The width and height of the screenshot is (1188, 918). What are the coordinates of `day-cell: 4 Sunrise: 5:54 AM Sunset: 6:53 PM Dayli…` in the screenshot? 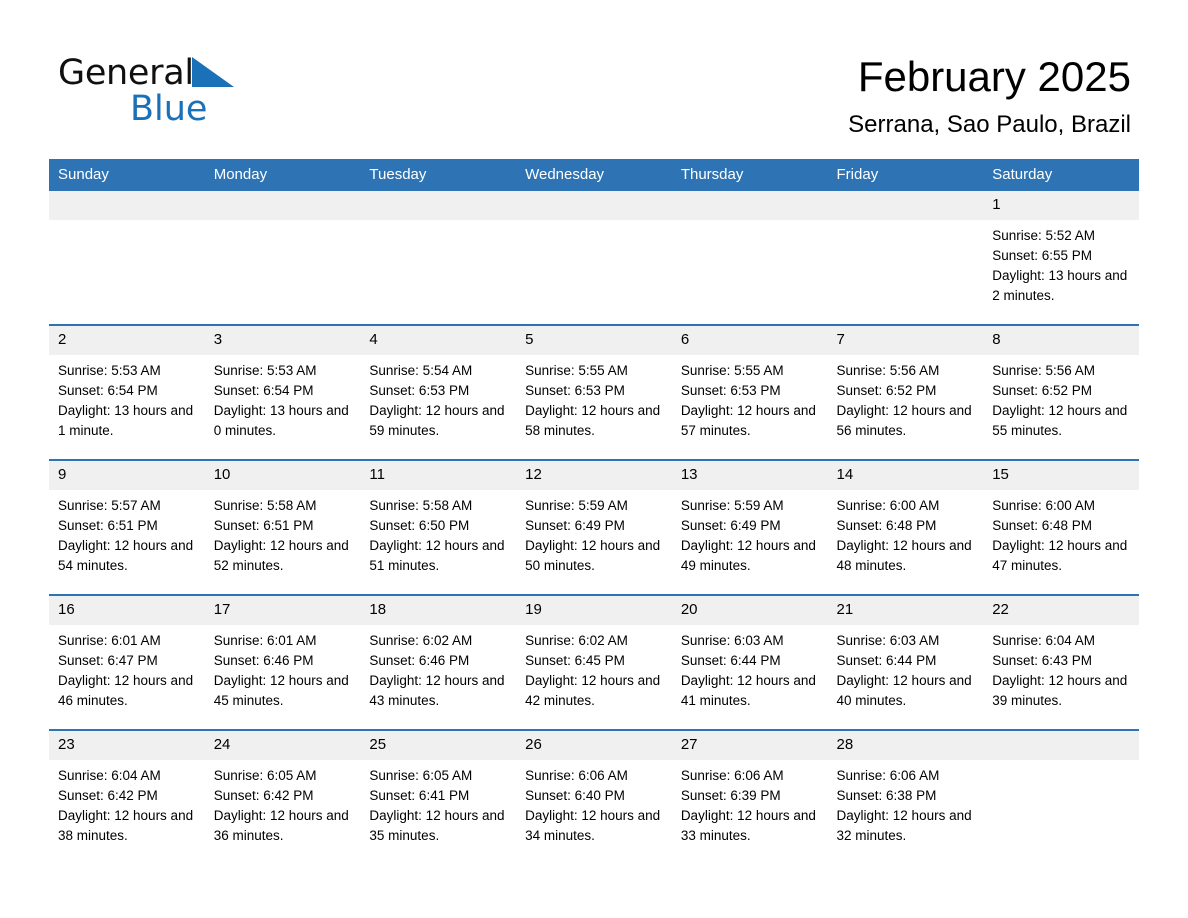 It's located at (438, 392).